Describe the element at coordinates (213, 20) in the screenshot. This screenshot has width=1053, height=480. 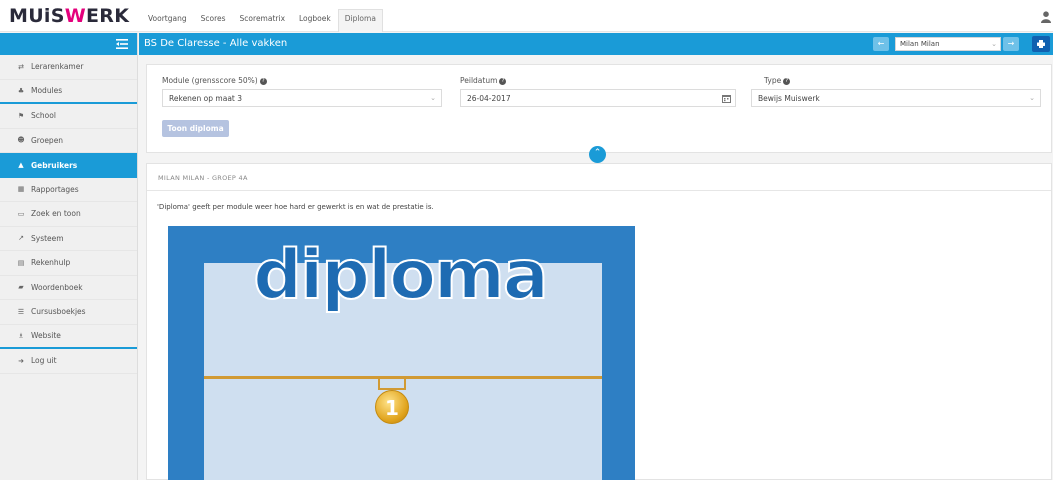
I see `tab-scores: Scores` at that location.